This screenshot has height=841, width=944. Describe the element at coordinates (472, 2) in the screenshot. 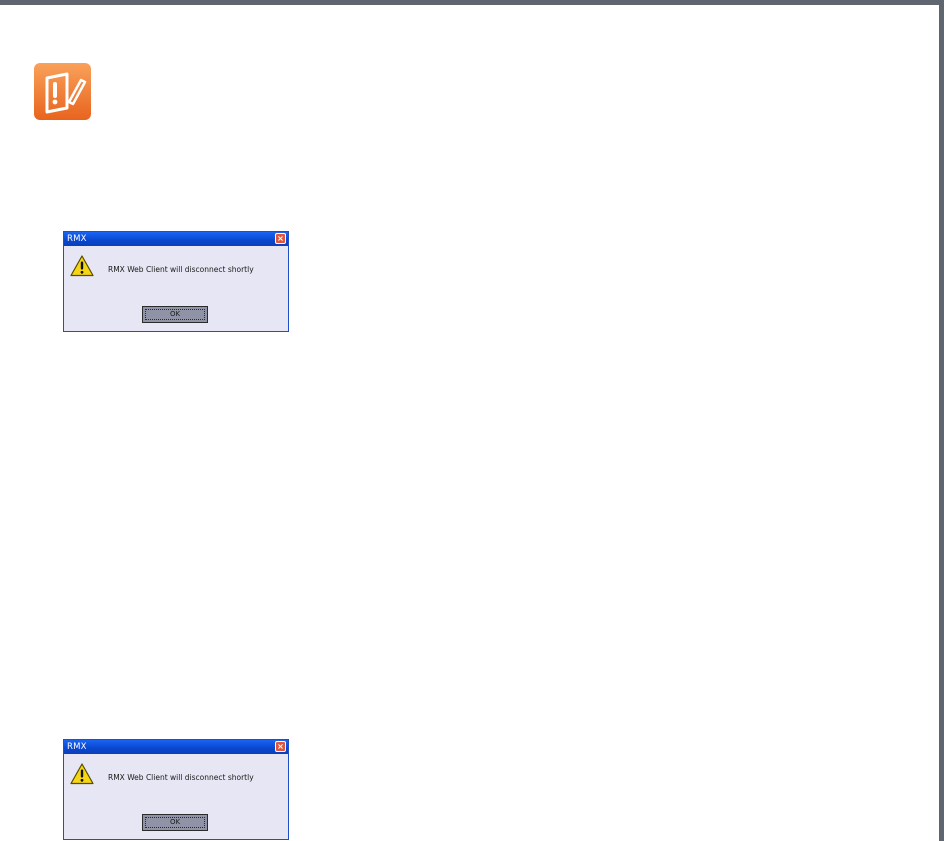

I see `top-bar` at that location.